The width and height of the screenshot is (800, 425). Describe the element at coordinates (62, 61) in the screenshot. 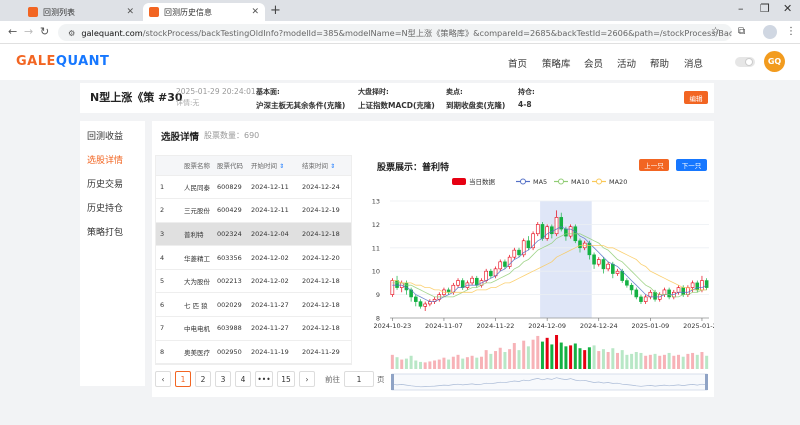

I see `galequant-logo: GALEQUANT` at that location.